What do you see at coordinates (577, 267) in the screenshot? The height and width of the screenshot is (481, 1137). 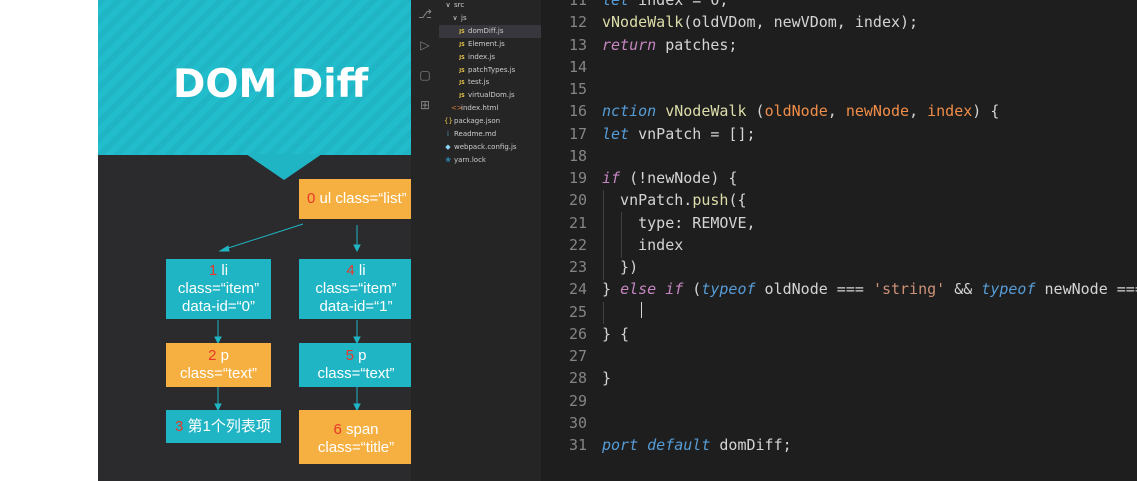 I see `line-number: 23` at bounding box center [577, 267].